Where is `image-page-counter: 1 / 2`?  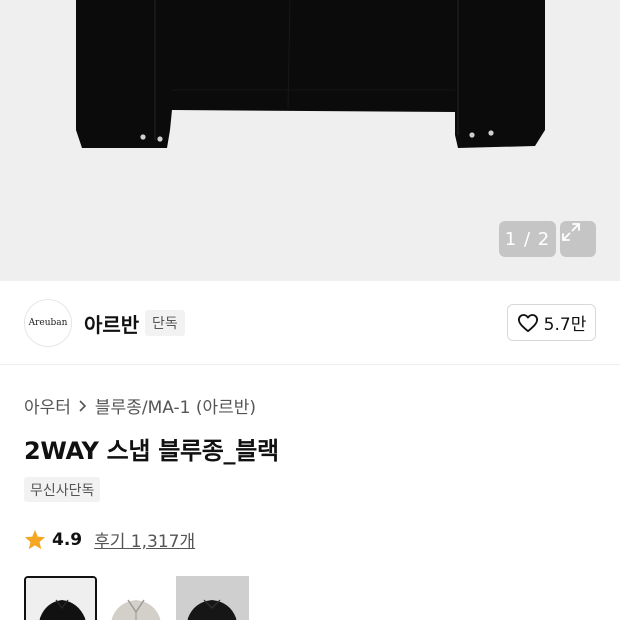
image-page-counter: 1 / 2 is located at coordinates (527, 239).